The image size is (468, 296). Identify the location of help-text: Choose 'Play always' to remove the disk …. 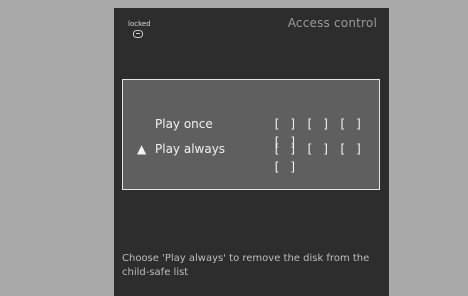
(246, 265).